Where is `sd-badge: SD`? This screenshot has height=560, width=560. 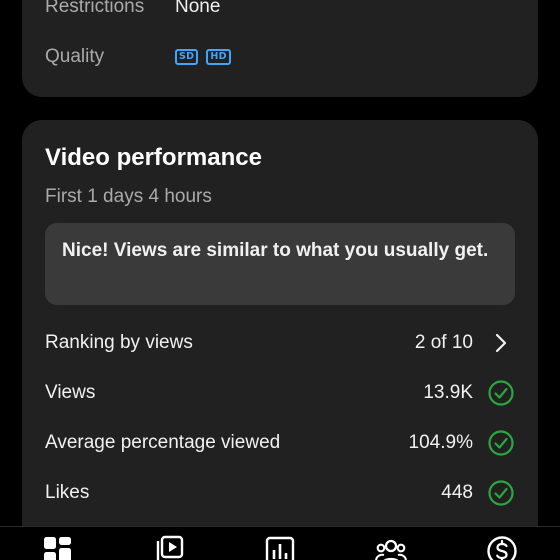
sd-badge: SD is located at coordinates (187, 57).